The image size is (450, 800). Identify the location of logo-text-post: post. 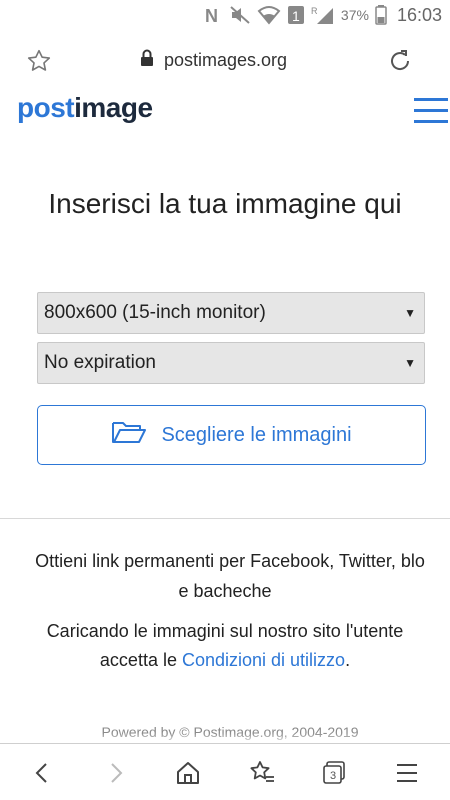
(46, 107).